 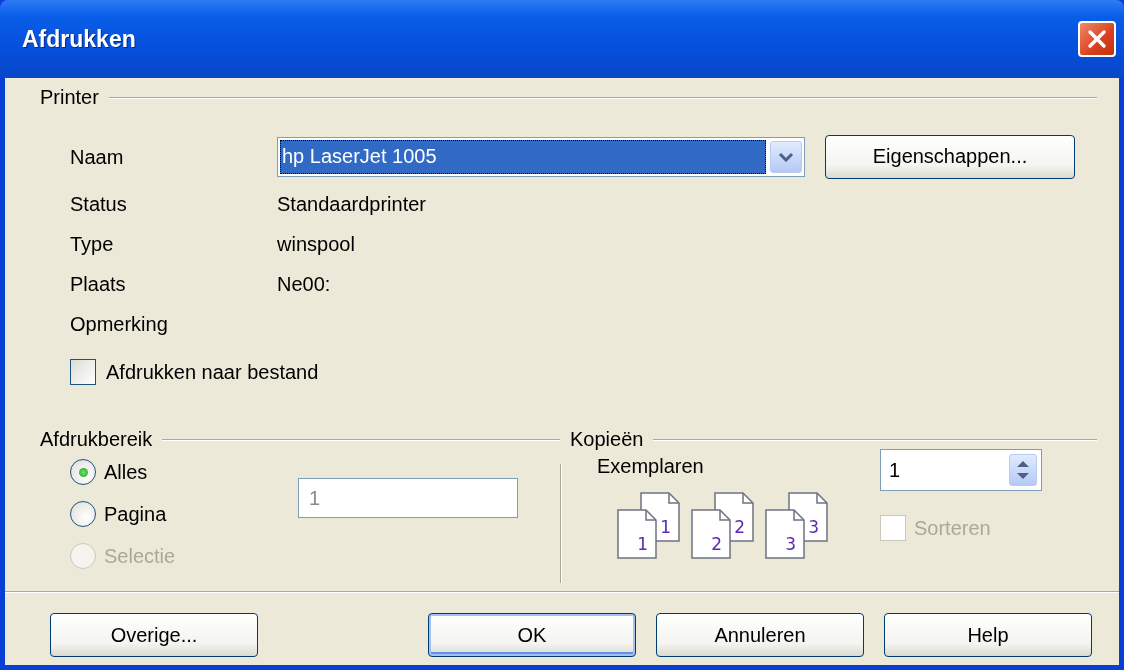 What do you see at coordinates (83, 372) in the screenshot?
I see `checkbox` at bounding box center [83, 372].